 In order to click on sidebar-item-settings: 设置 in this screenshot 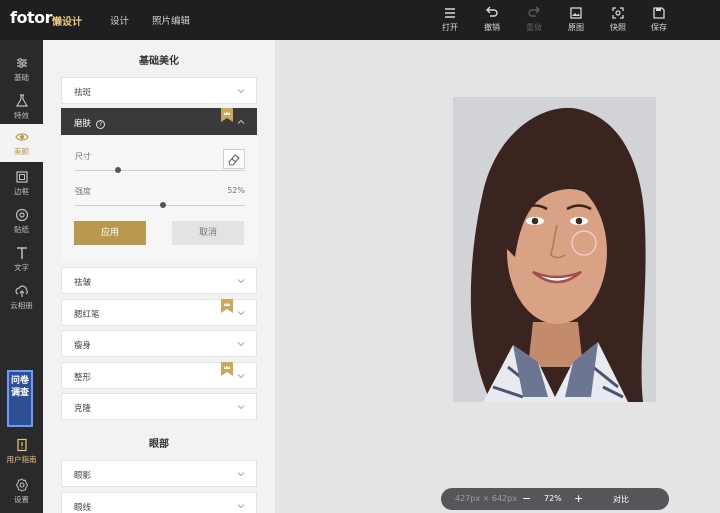, I will do `click(21, 491)`.